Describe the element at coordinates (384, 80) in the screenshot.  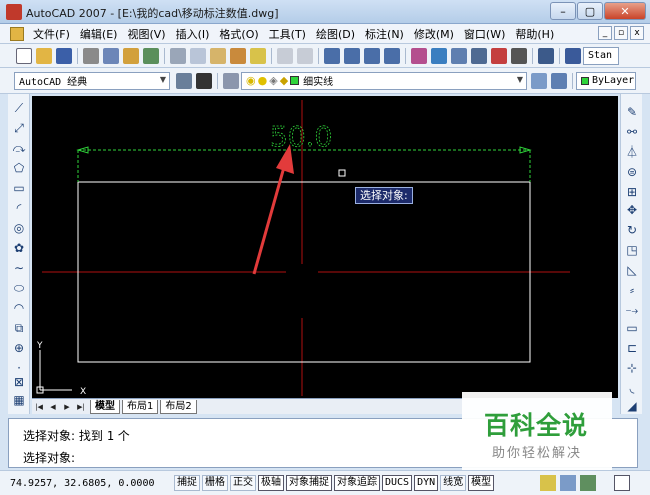
I see `layer-combo: ◉ ● ◈ ◆ 细实线 ▼` at that location.